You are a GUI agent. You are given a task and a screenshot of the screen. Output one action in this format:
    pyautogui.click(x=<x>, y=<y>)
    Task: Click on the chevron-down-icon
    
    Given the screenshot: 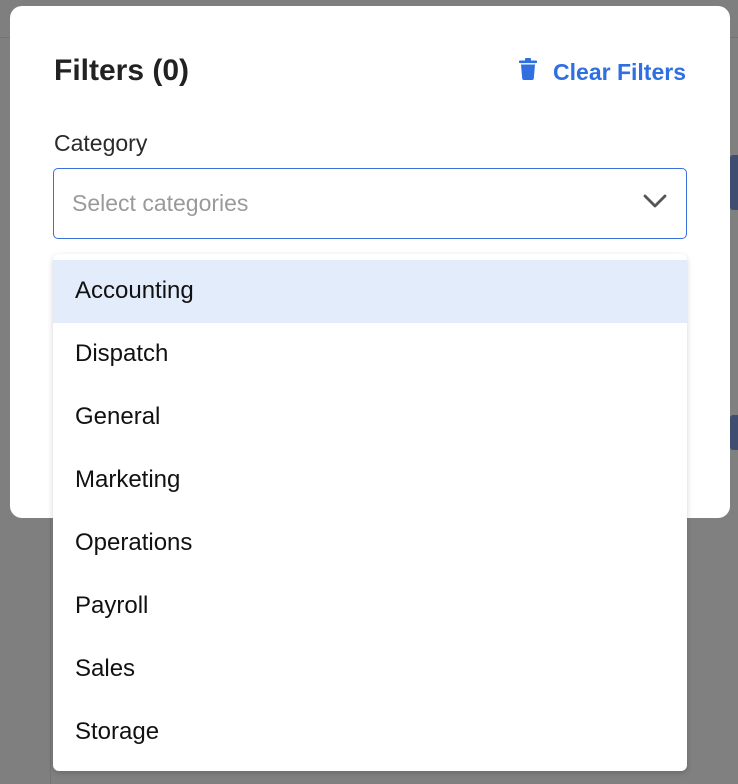 What is the action you would take?
    pyautogui.click(x=655, y=203)
    